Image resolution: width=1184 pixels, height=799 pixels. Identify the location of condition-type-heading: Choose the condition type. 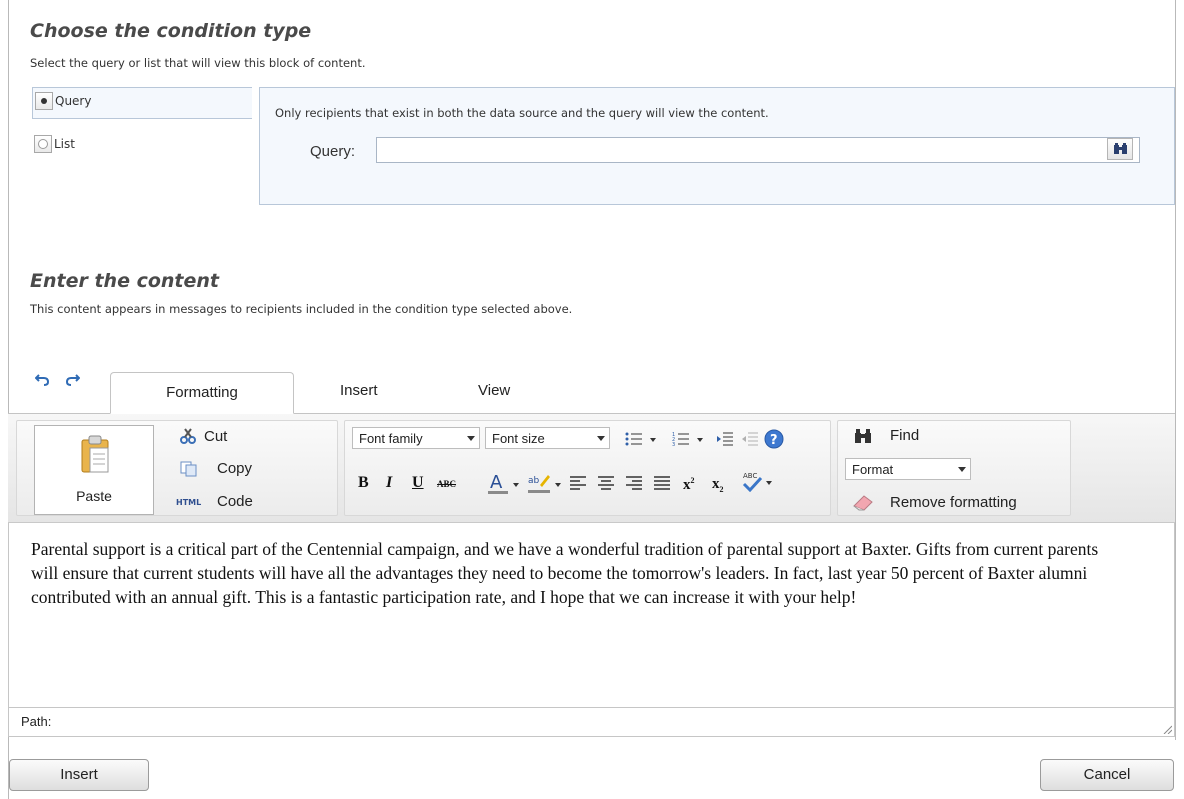
(171, 31).